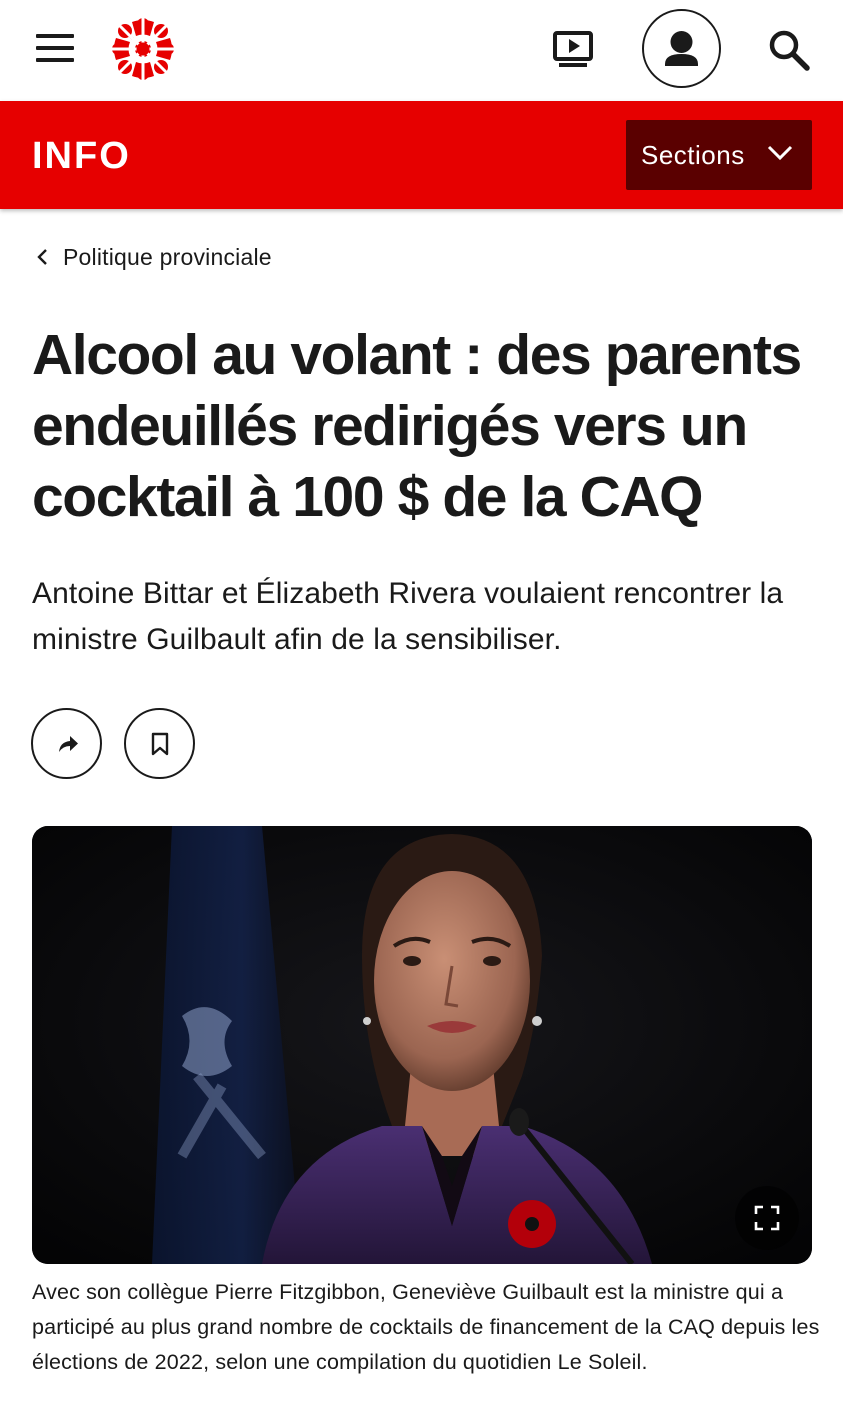  I want to click on radio-canada-gem-logo, so click(143, 49).